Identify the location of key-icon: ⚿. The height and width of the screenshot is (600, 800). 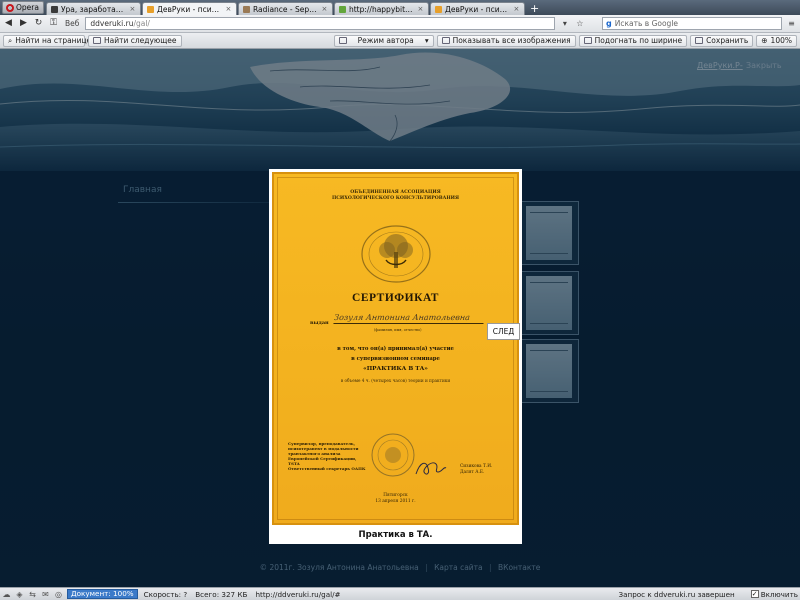
(53, 23).